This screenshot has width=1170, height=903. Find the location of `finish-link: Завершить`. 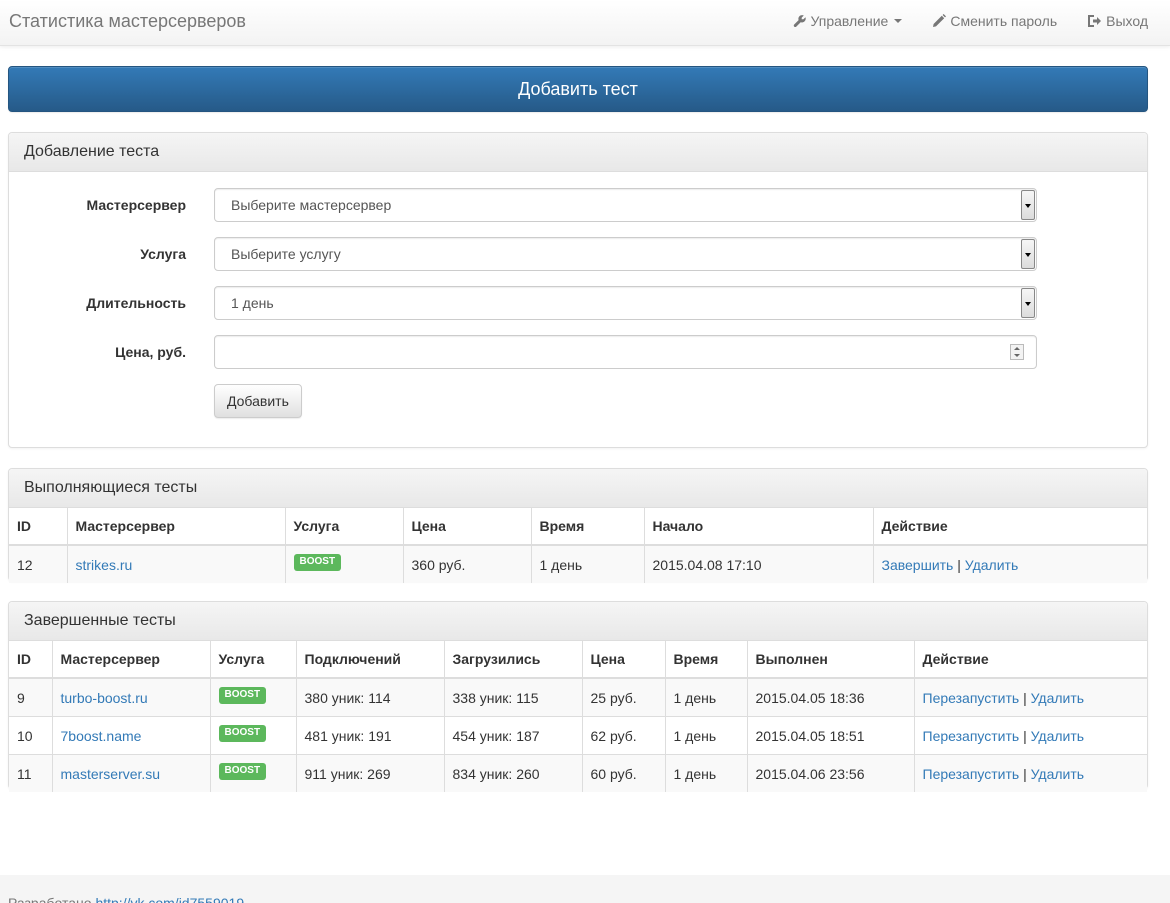

finish-link: Завершить is located at coordinates (918, 565).